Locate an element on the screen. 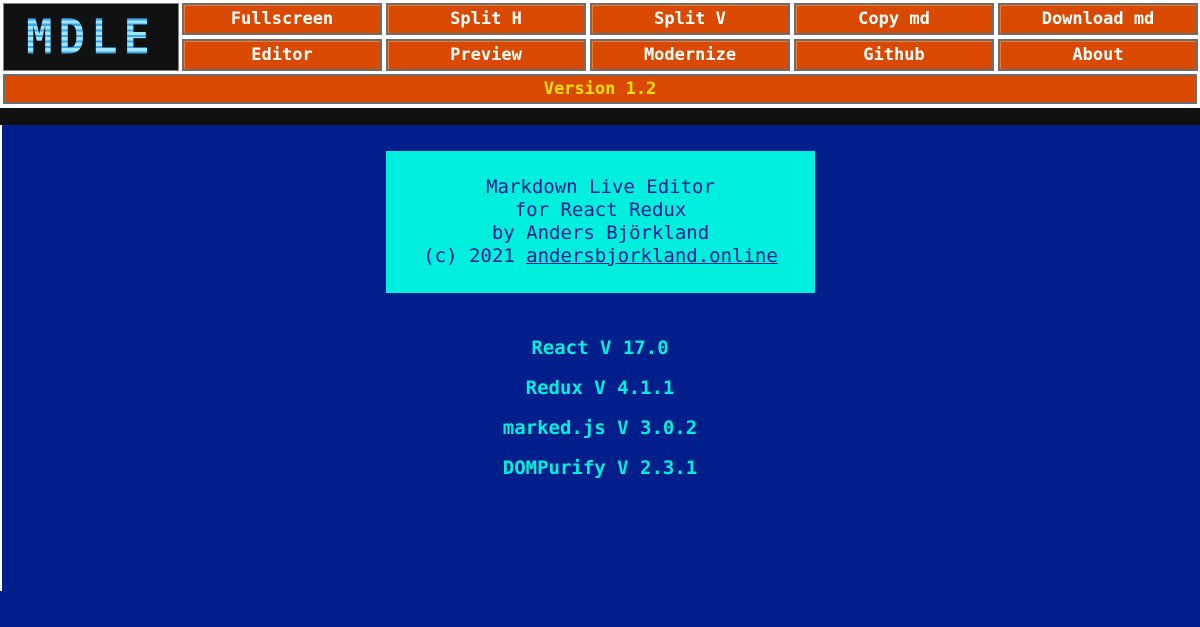 This screenshot has width=1200, height=627. dependency-redux: Redux V 4.1.1 is located at coordinates (600, 388).